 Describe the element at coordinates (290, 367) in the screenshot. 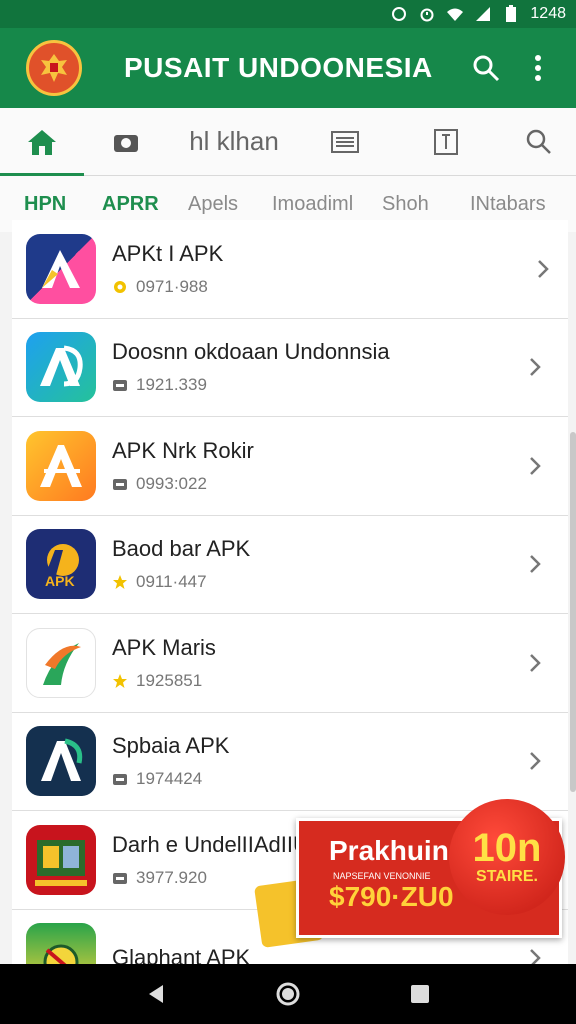

I see `list-item: Doosnn okdoaan Undonnsia 1921.339` at that location.